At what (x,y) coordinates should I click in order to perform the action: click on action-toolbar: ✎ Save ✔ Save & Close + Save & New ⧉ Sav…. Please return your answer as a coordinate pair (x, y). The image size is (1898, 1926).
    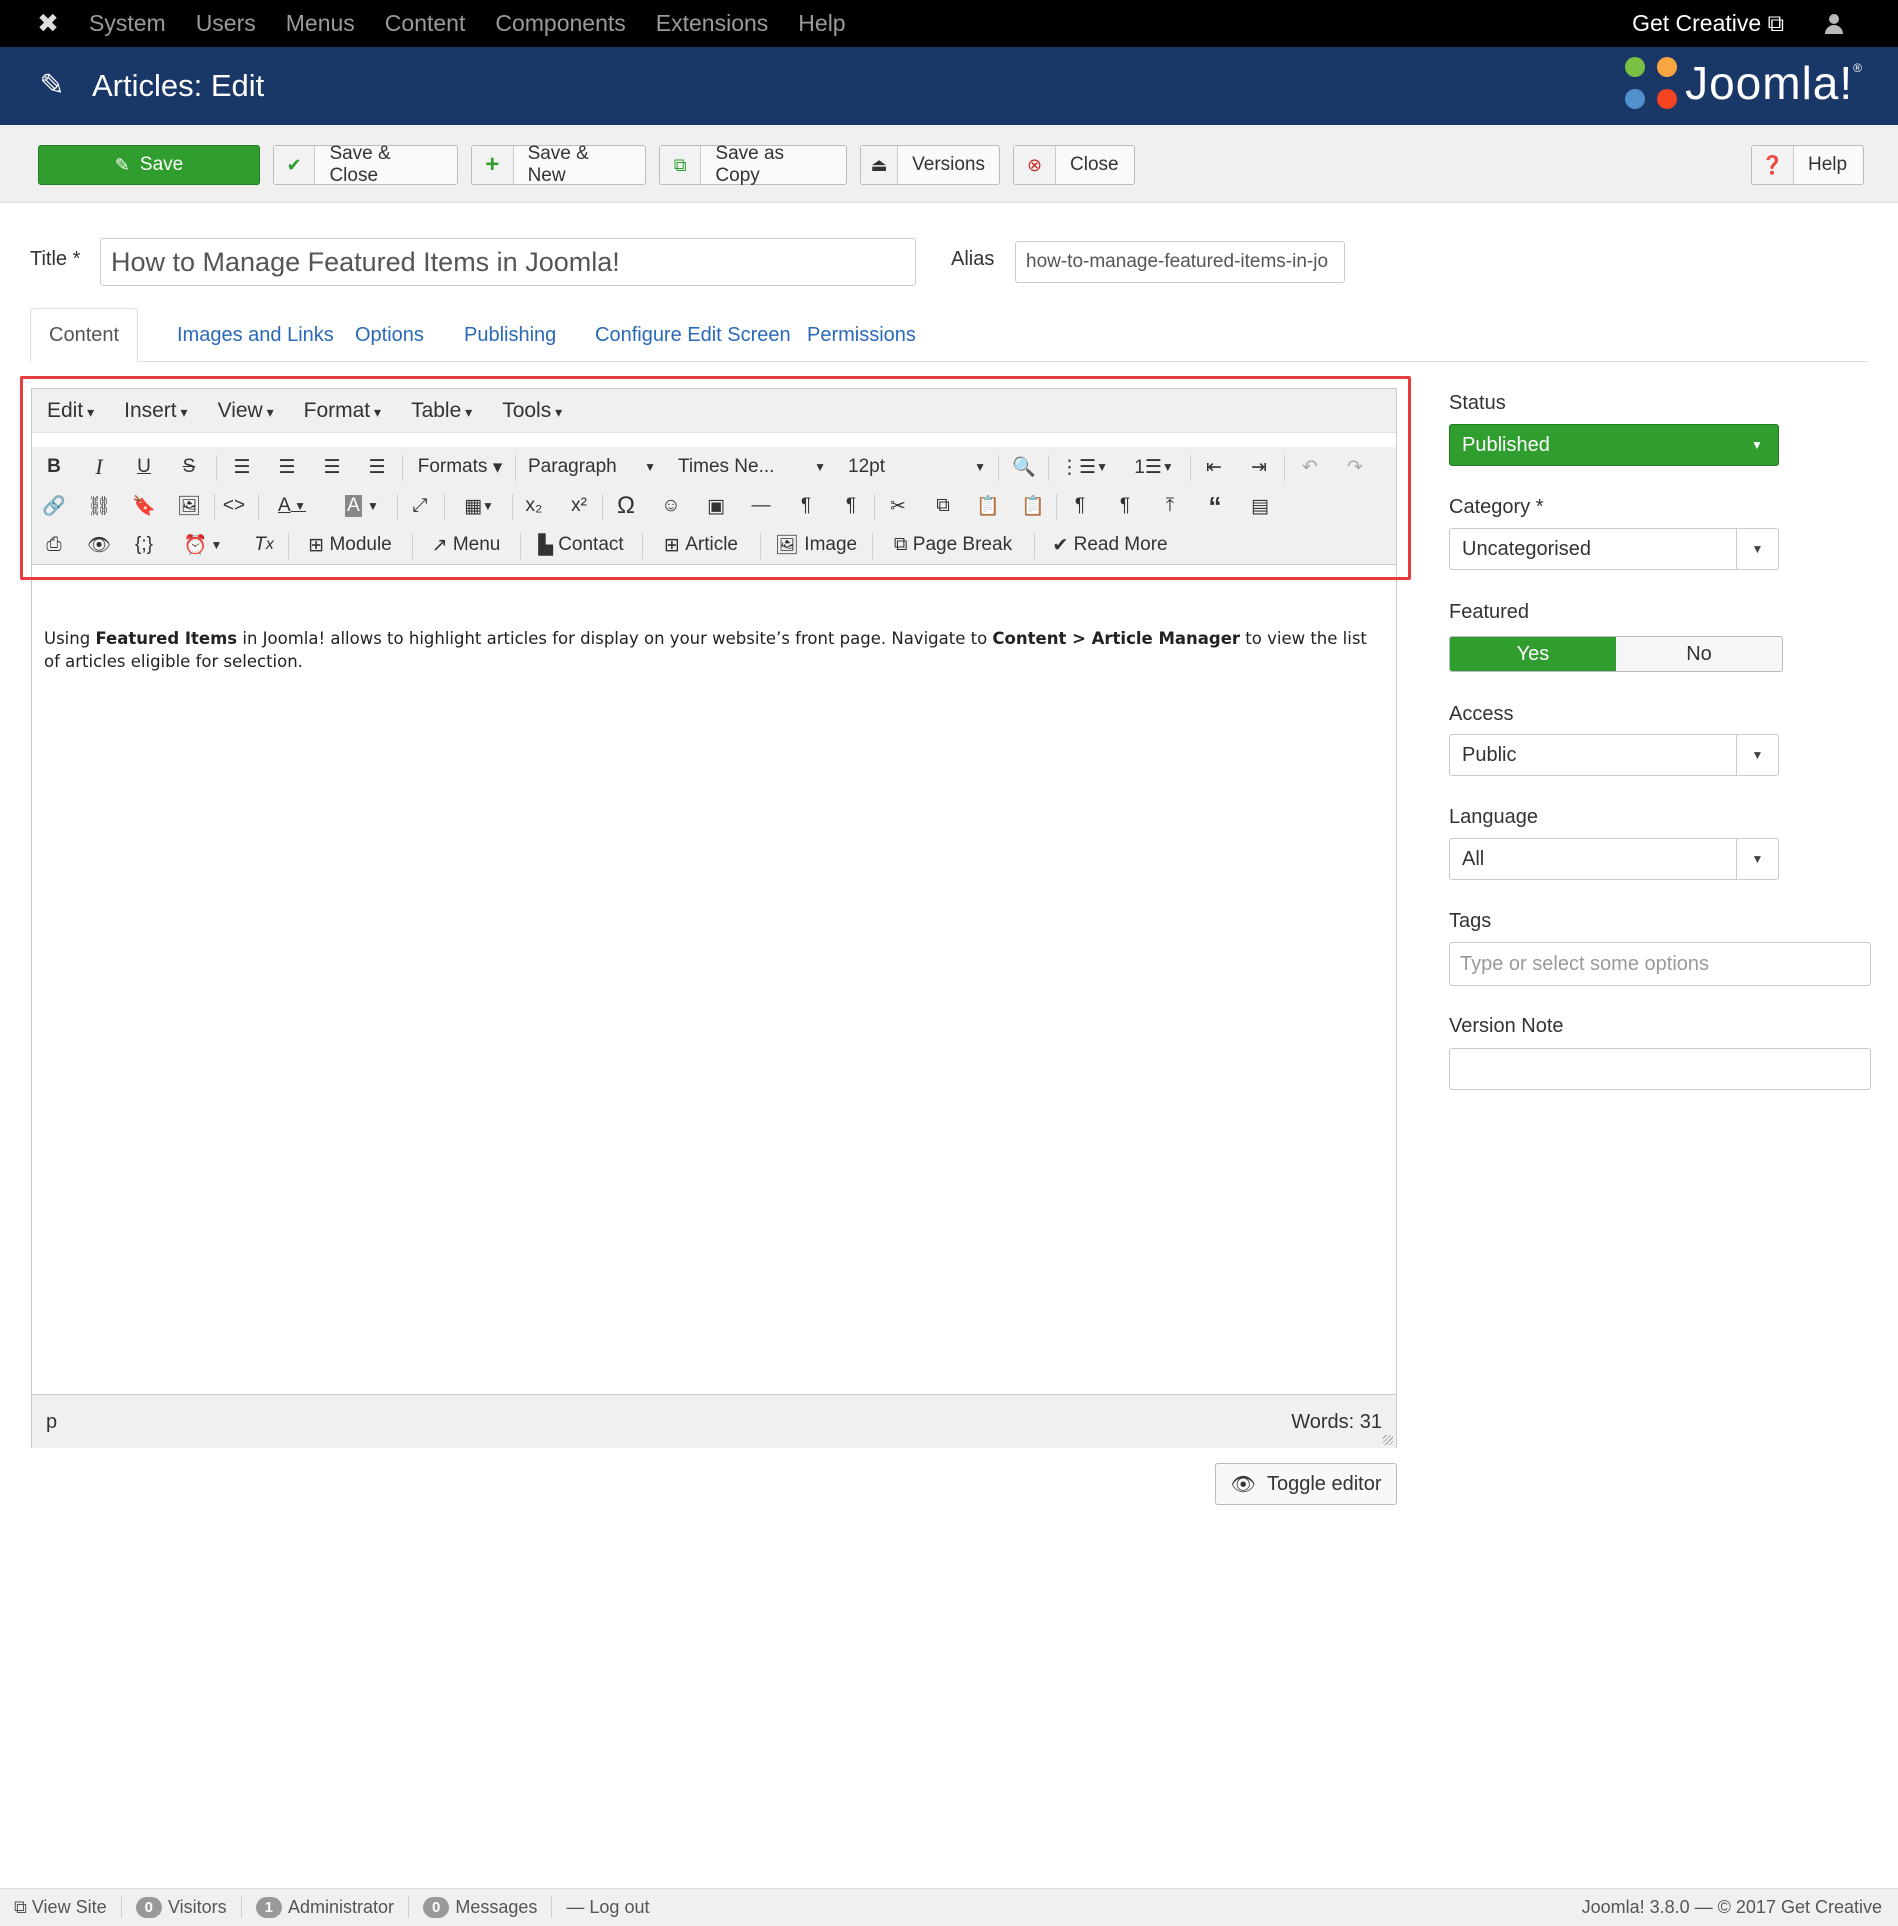
    Looking at the image, I should click on (949, 164).